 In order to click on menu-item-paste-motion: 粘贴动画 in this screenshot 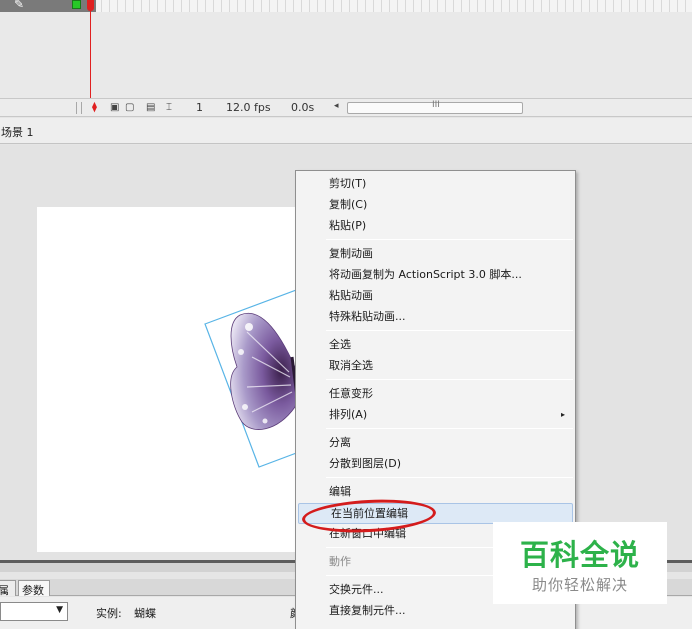, I will do `click(435, 295)`.